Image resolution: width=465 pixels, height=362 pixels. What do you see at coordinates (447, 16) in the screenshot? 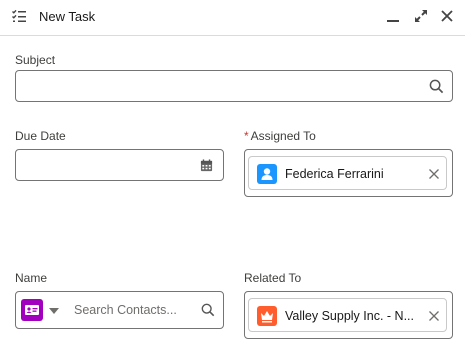
I see `close-icon` at bounding box center [447, 16].